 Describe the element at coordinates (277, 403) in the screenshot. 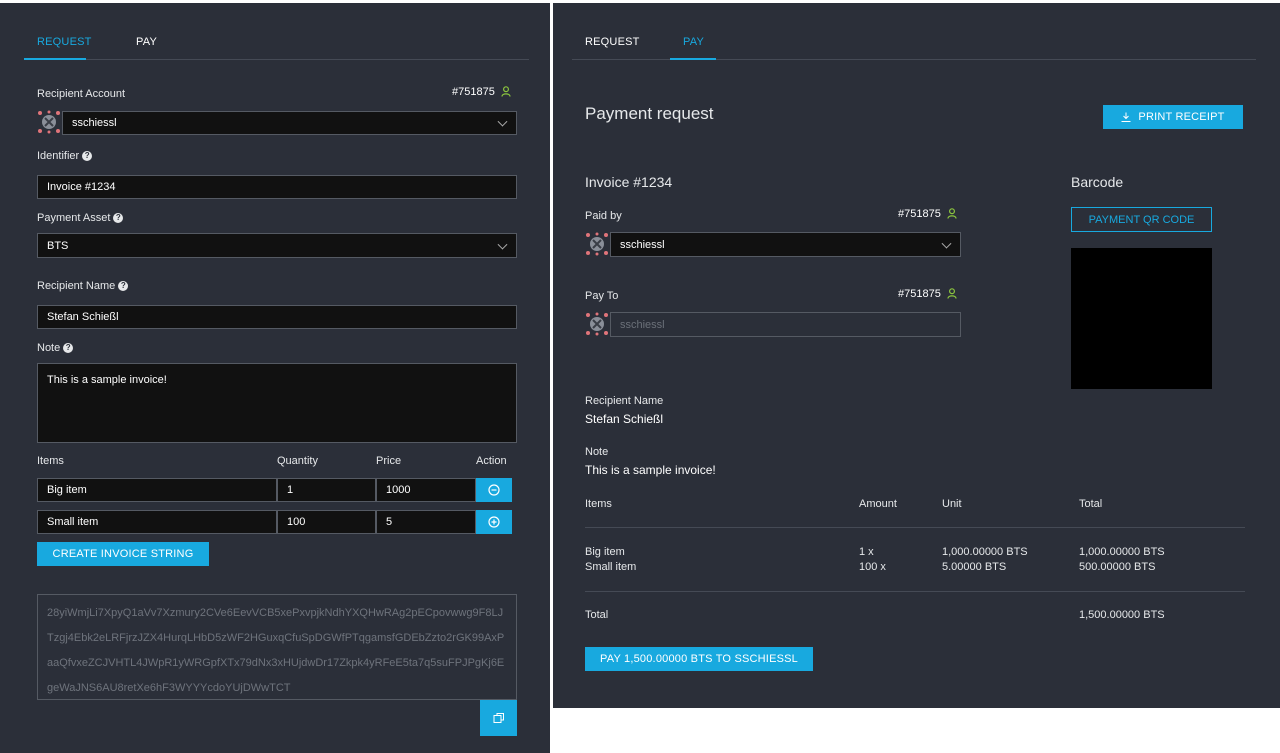

I see `note-textarea: This is a sample invoice!` at that location.